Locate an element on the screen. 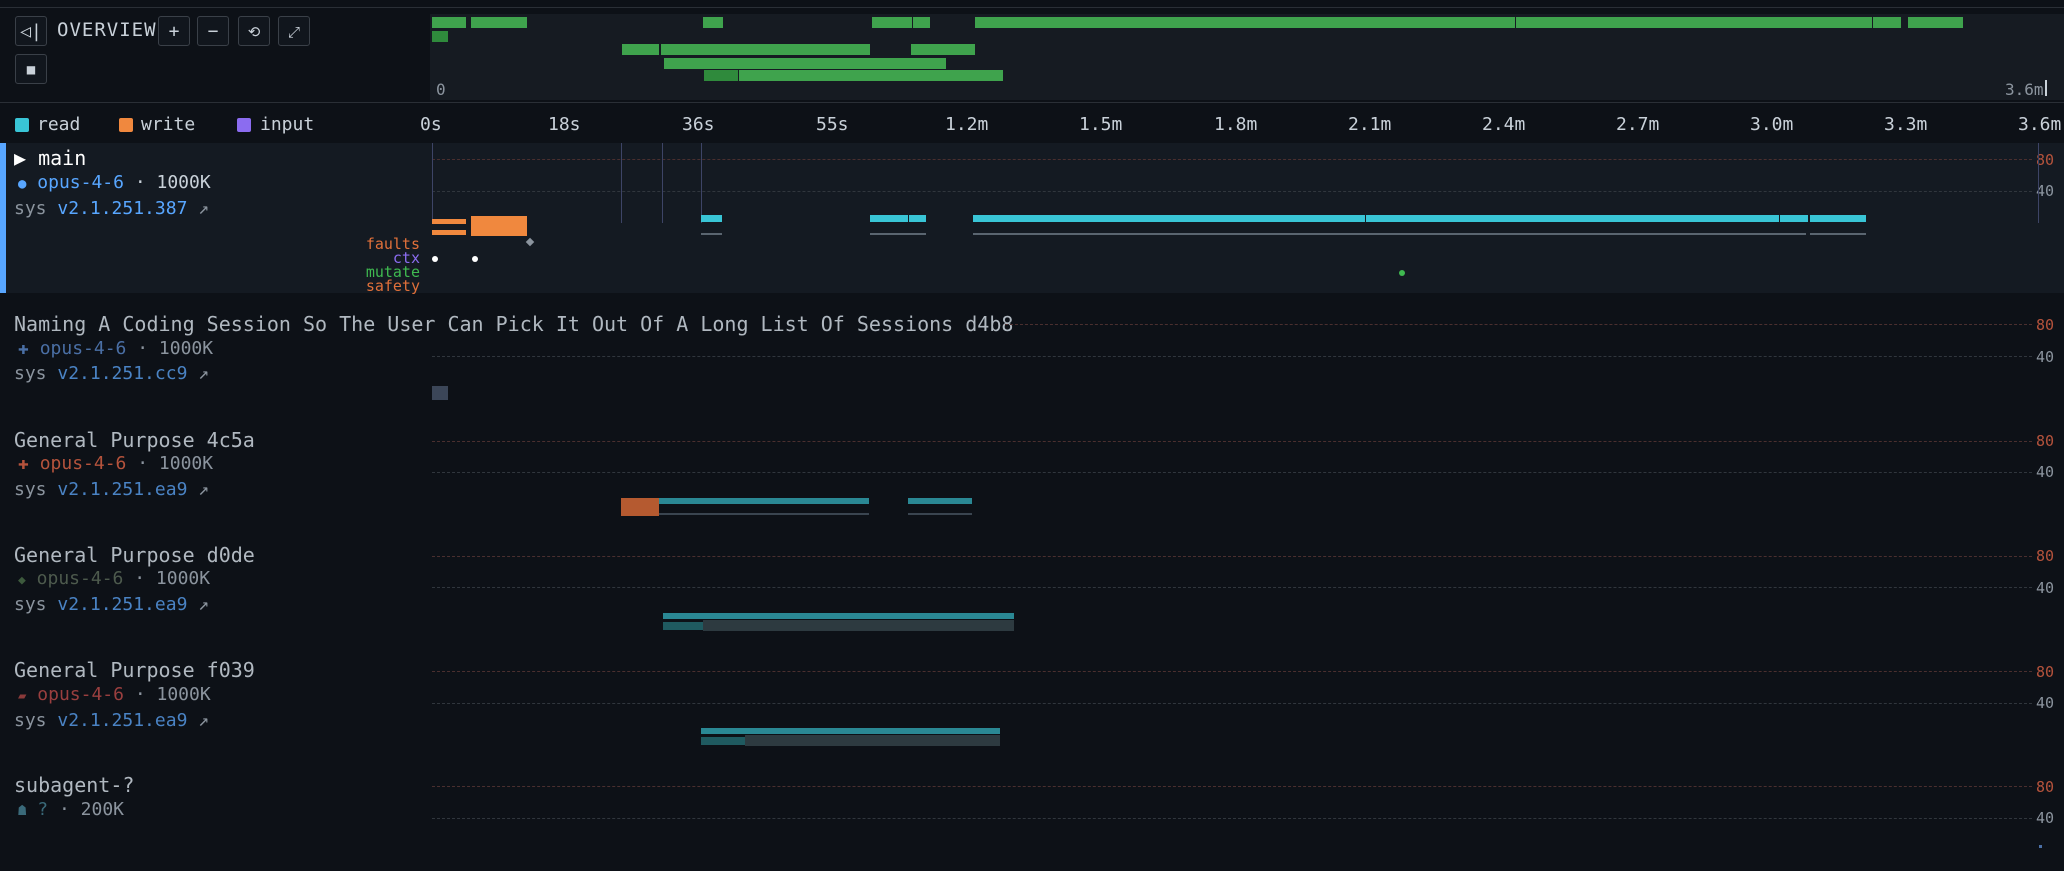  minus-icon: − is located at coordinates (213, 31).